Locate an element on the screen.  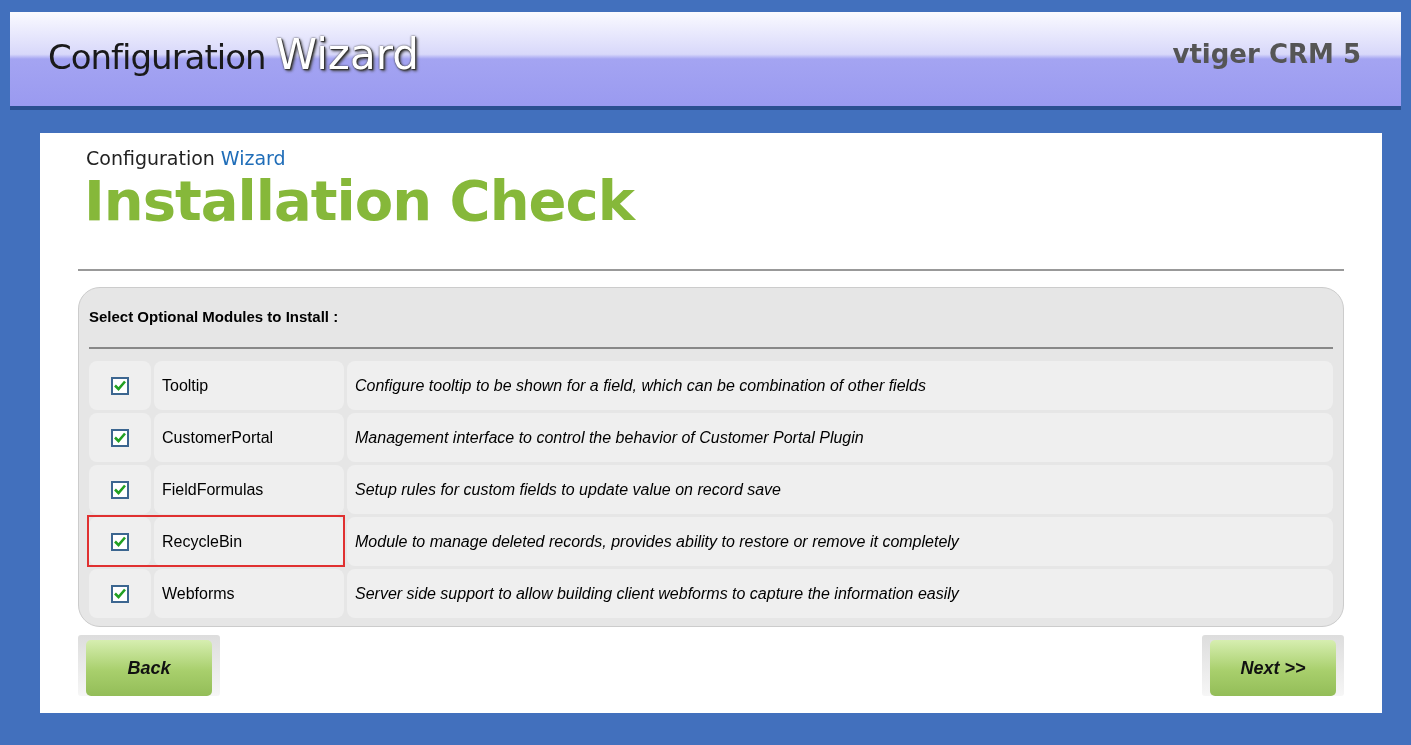
header-title: Configuration is located at coordinates (157, 56).